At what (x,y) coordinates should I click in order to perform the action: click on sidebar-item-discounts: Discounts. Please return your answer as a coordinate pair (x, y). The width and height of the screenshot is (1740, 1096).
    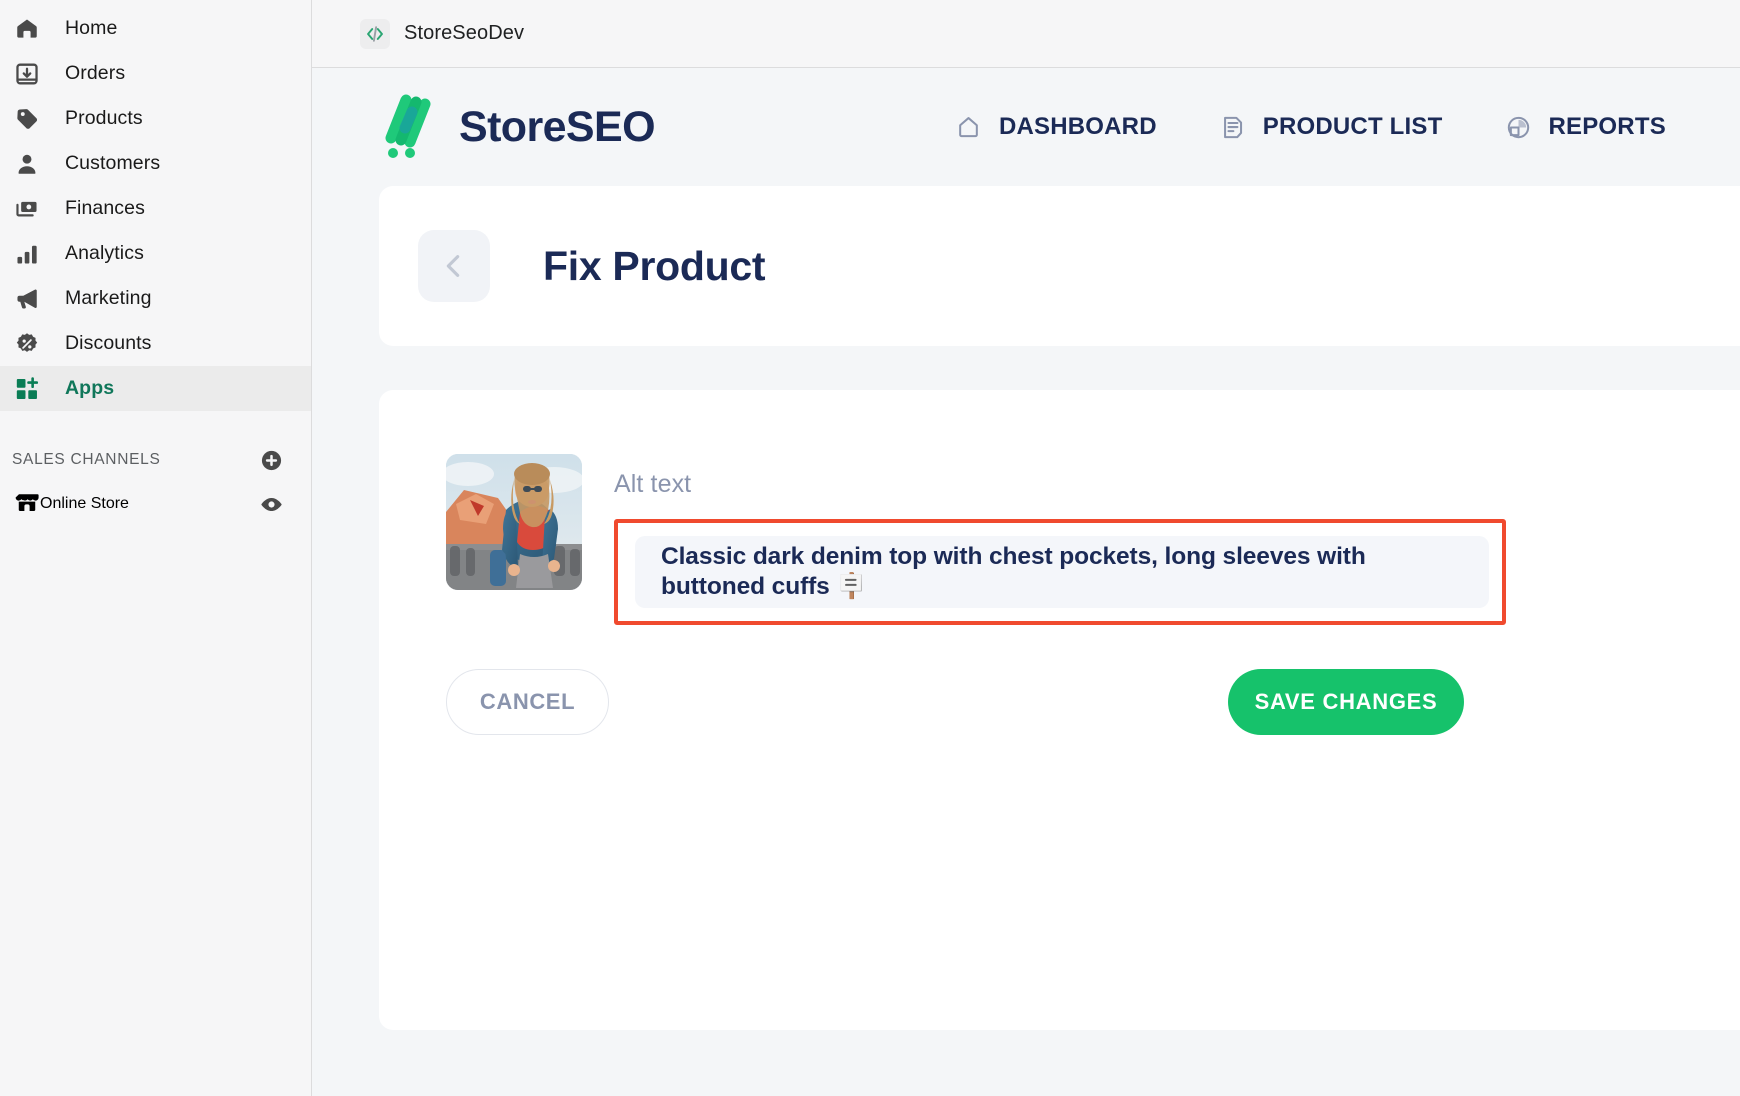
    Looking at the image, I should click on (155, 343).